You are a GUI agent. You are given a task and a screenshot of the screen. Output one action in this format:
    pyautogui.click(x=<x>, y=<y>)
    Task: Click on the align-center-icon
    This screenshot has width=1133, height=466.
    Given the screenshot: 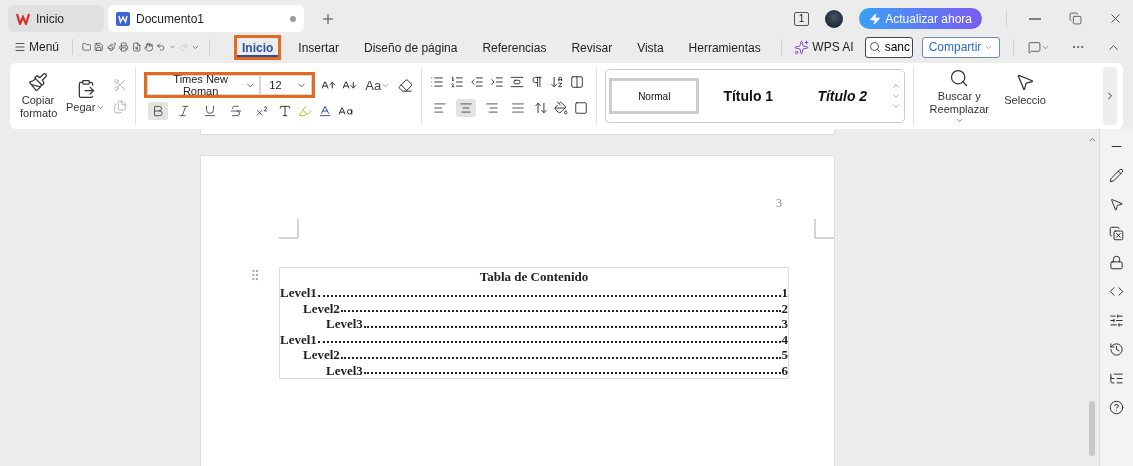 What is the action you would take?
    pyautogui.click(x=466, y=108)
    